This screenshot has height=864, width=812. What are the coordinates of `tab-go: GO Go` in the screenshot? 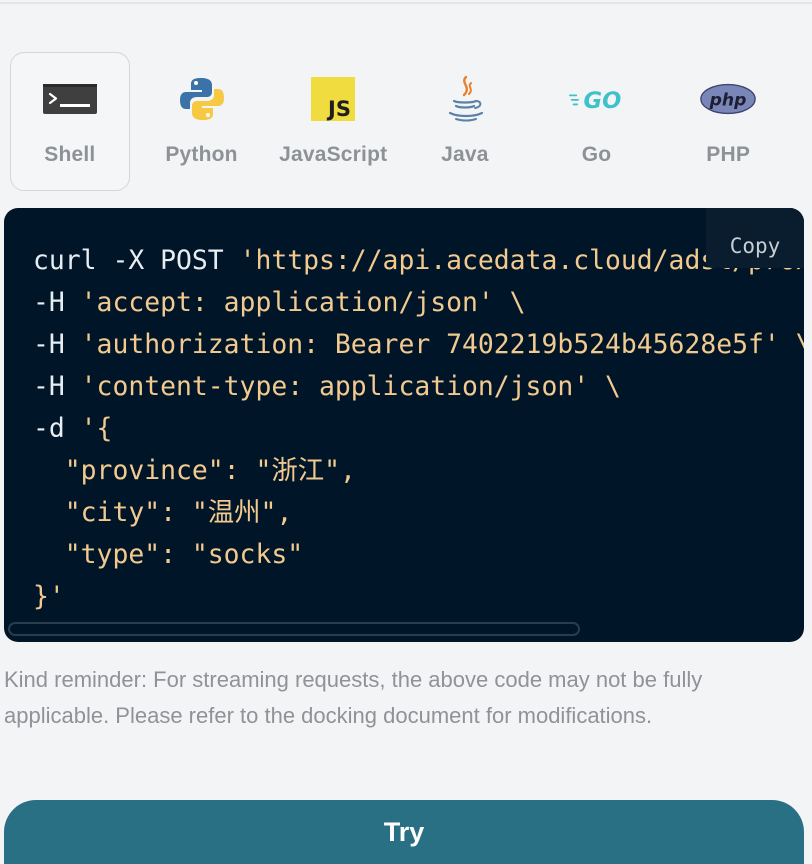 It's located at (597, 121).